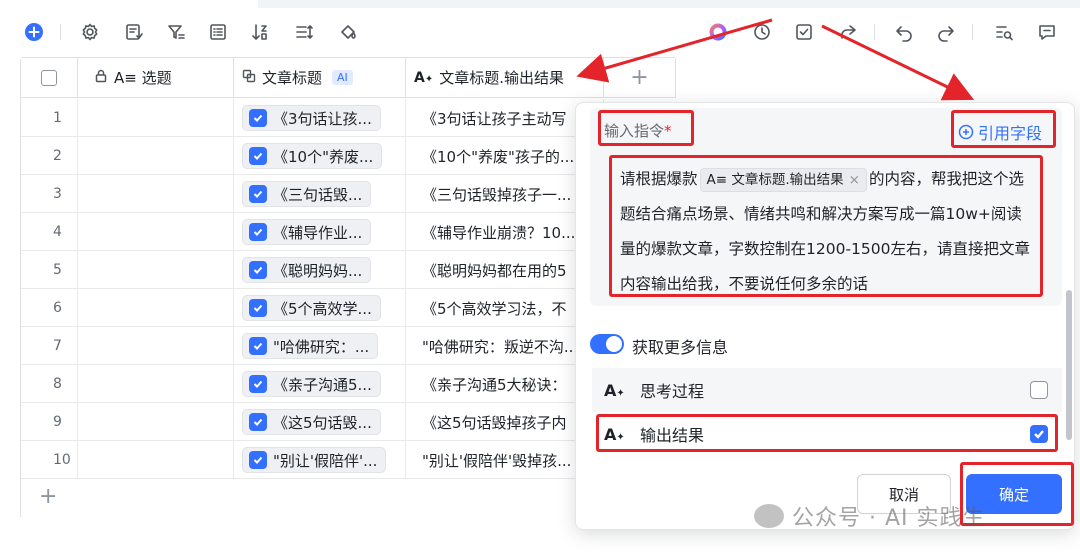 This screenshot has height=556, width=1080. What do you see at coordinates (49, 346) in the screenshot?
I see `row-index: 7` at bounding box center [49, 346].